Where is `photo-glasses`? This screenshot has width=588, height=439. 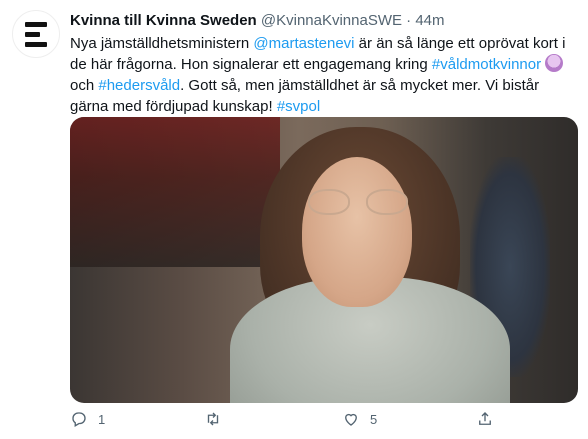 photo-glasses is located at coordinates (358, 203).